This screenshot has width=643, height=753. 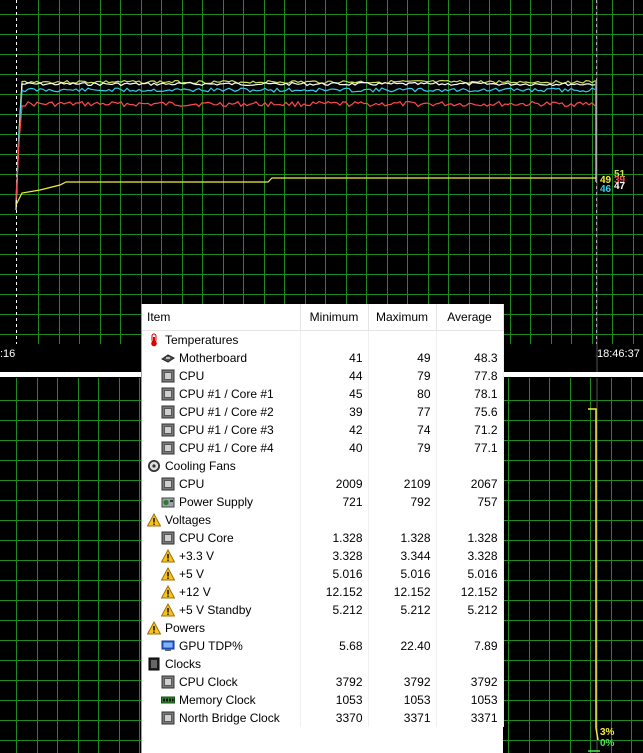 What do you see at coordinates (402, 646) in the screenshot?
I see `maximum-cell: 22.40` at bounding box center [402, 646].